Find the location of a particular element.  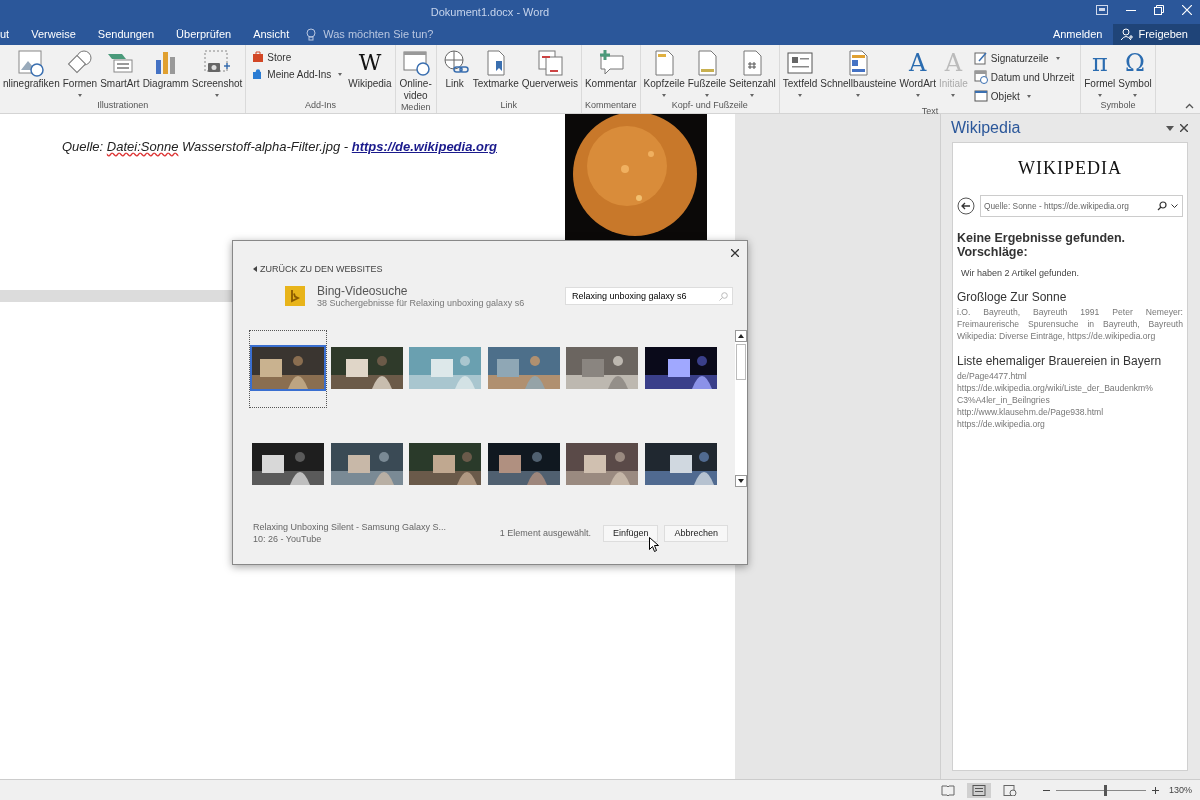

window-title: Dokument1.docx - Word is located at coordinates (490, 12).